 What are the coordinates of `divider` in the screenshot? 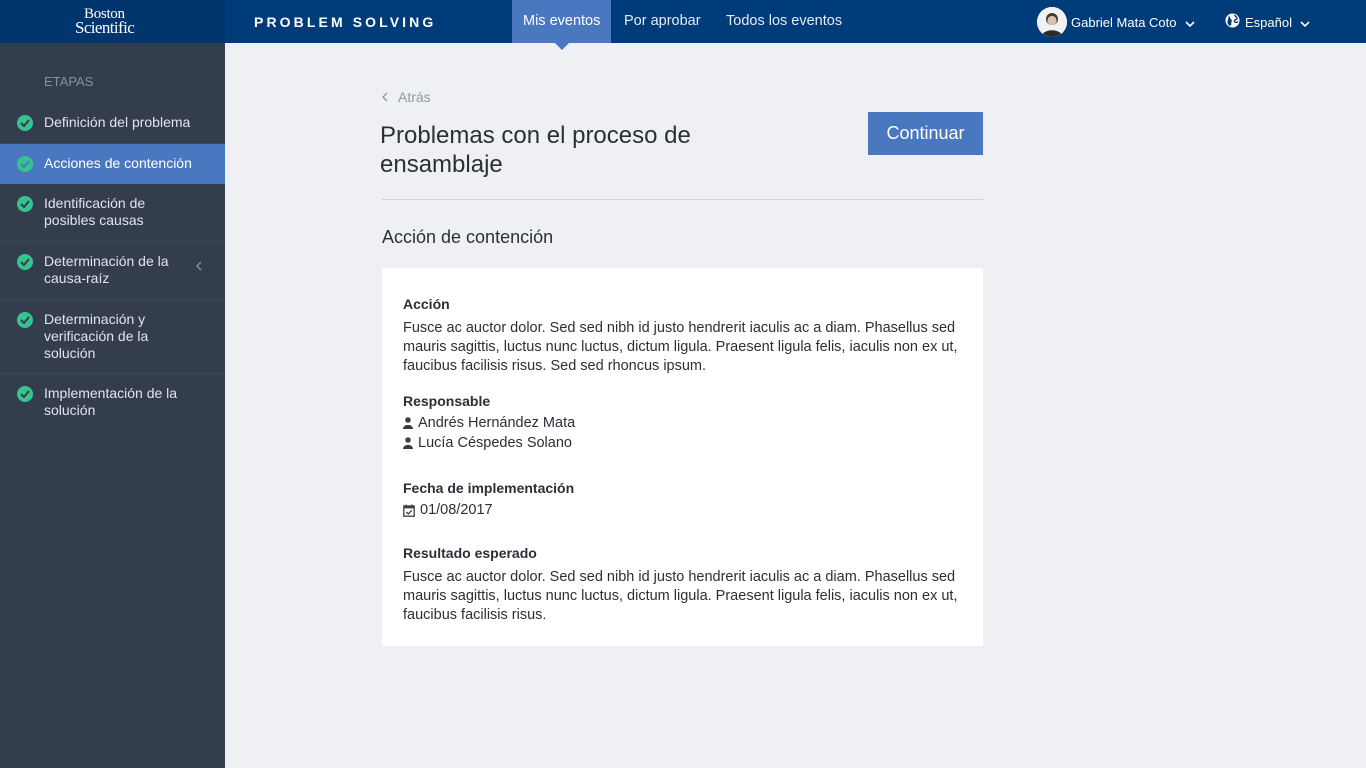 It's located at (682, 199).